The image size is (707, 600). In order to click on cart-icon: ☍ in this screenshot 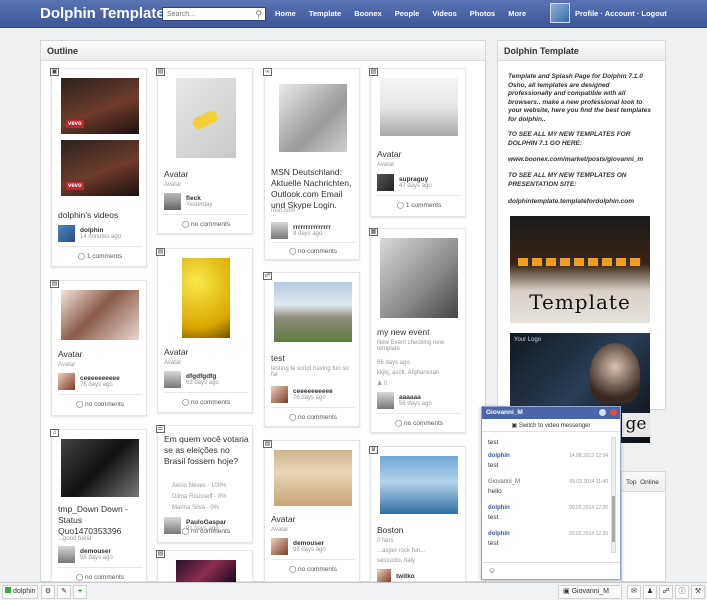, I will do `click(666, 592)`.